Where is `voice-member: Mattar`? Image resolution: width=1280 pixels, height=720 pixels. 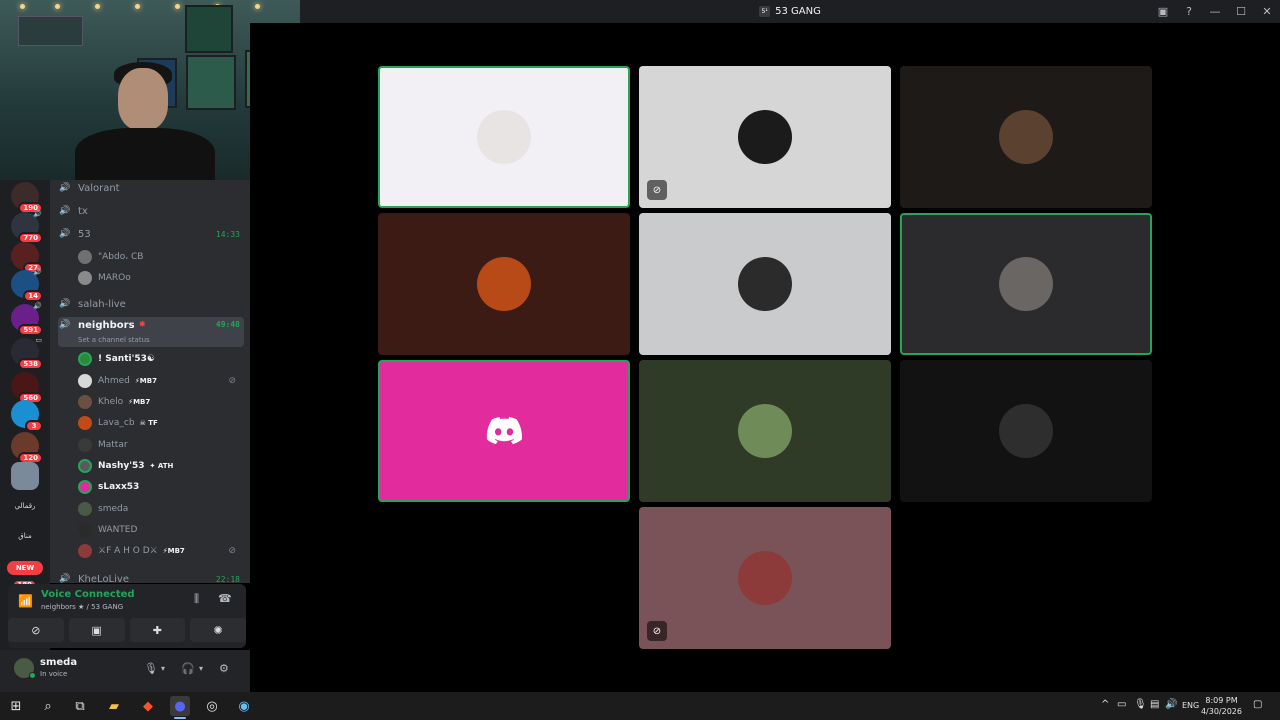
voice-member: Mattar is located at coordinates (161, 445).